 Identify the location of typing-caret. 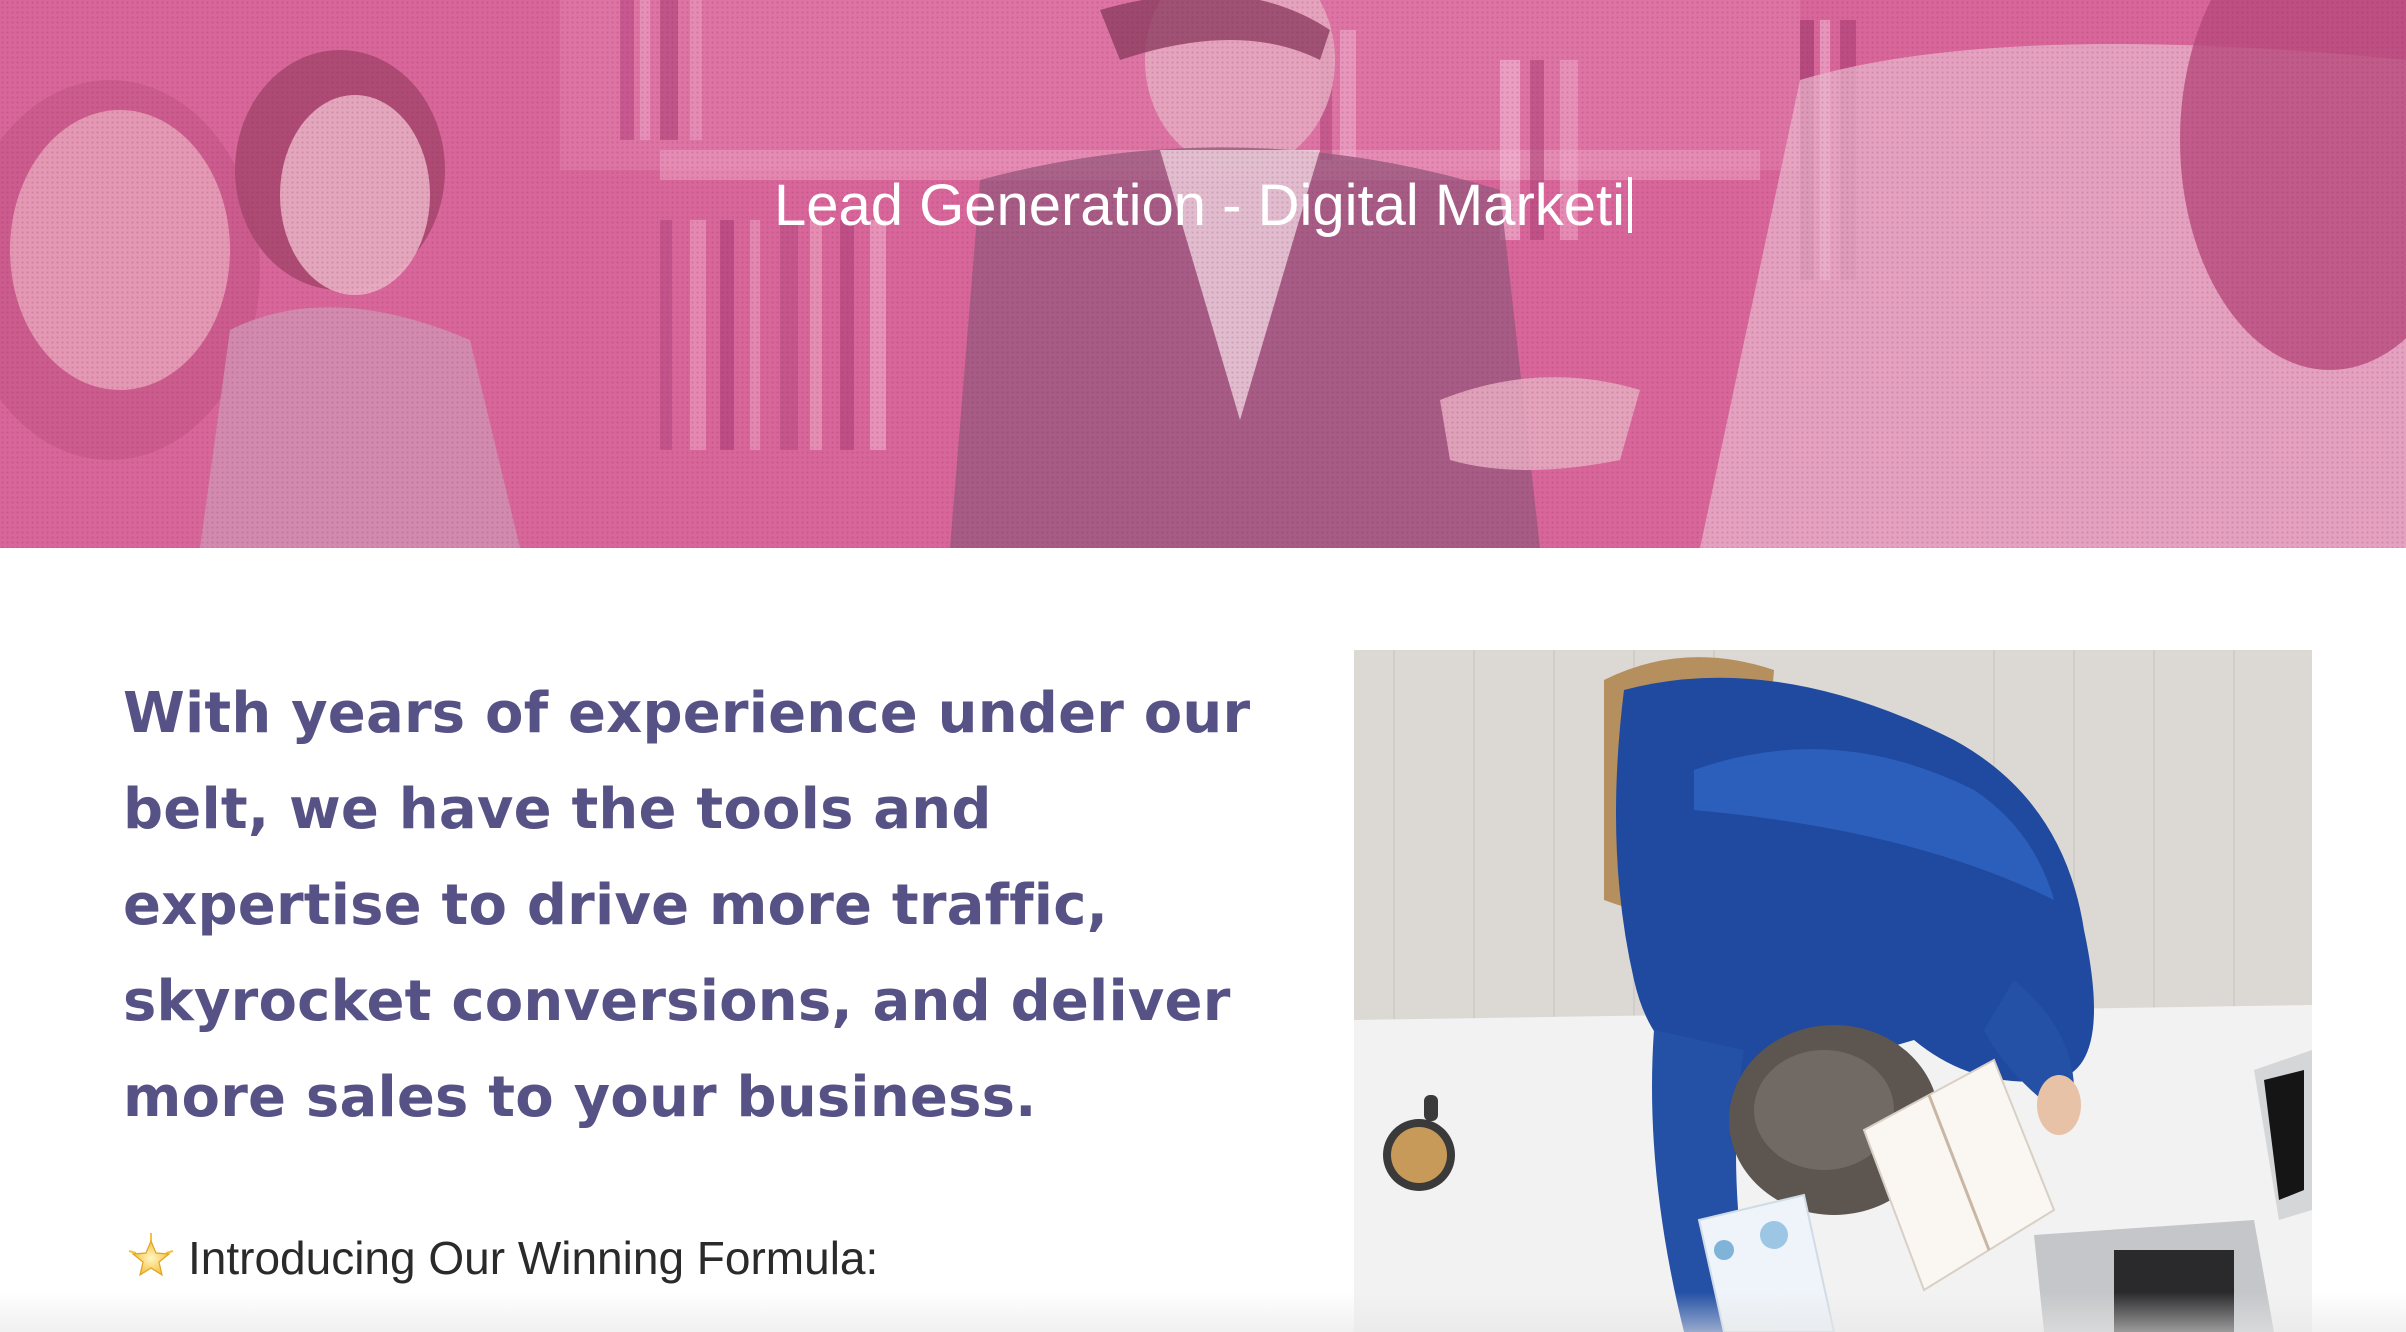
(1630, 205).